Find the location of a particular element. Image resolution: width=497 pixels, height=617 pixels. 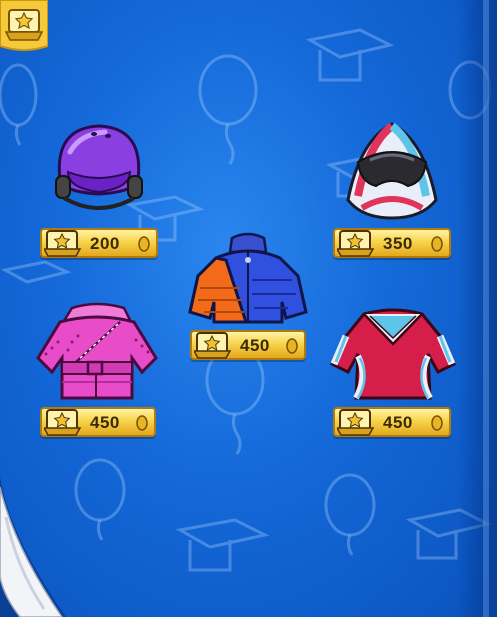

red-ski-suit-item is located at coordinates (393, 355).